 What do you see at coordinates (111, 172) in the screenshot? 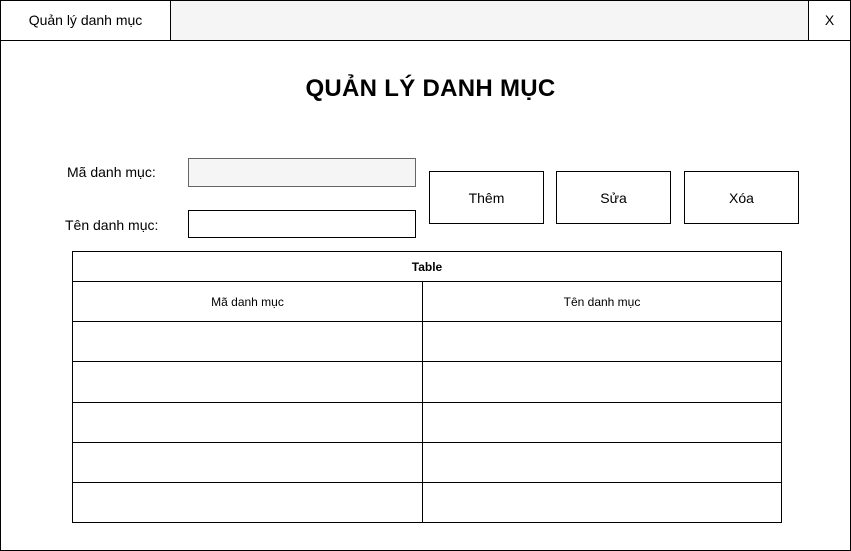
I see `category-code-label: Mã danh mục:` at bounding box center [111, 172].